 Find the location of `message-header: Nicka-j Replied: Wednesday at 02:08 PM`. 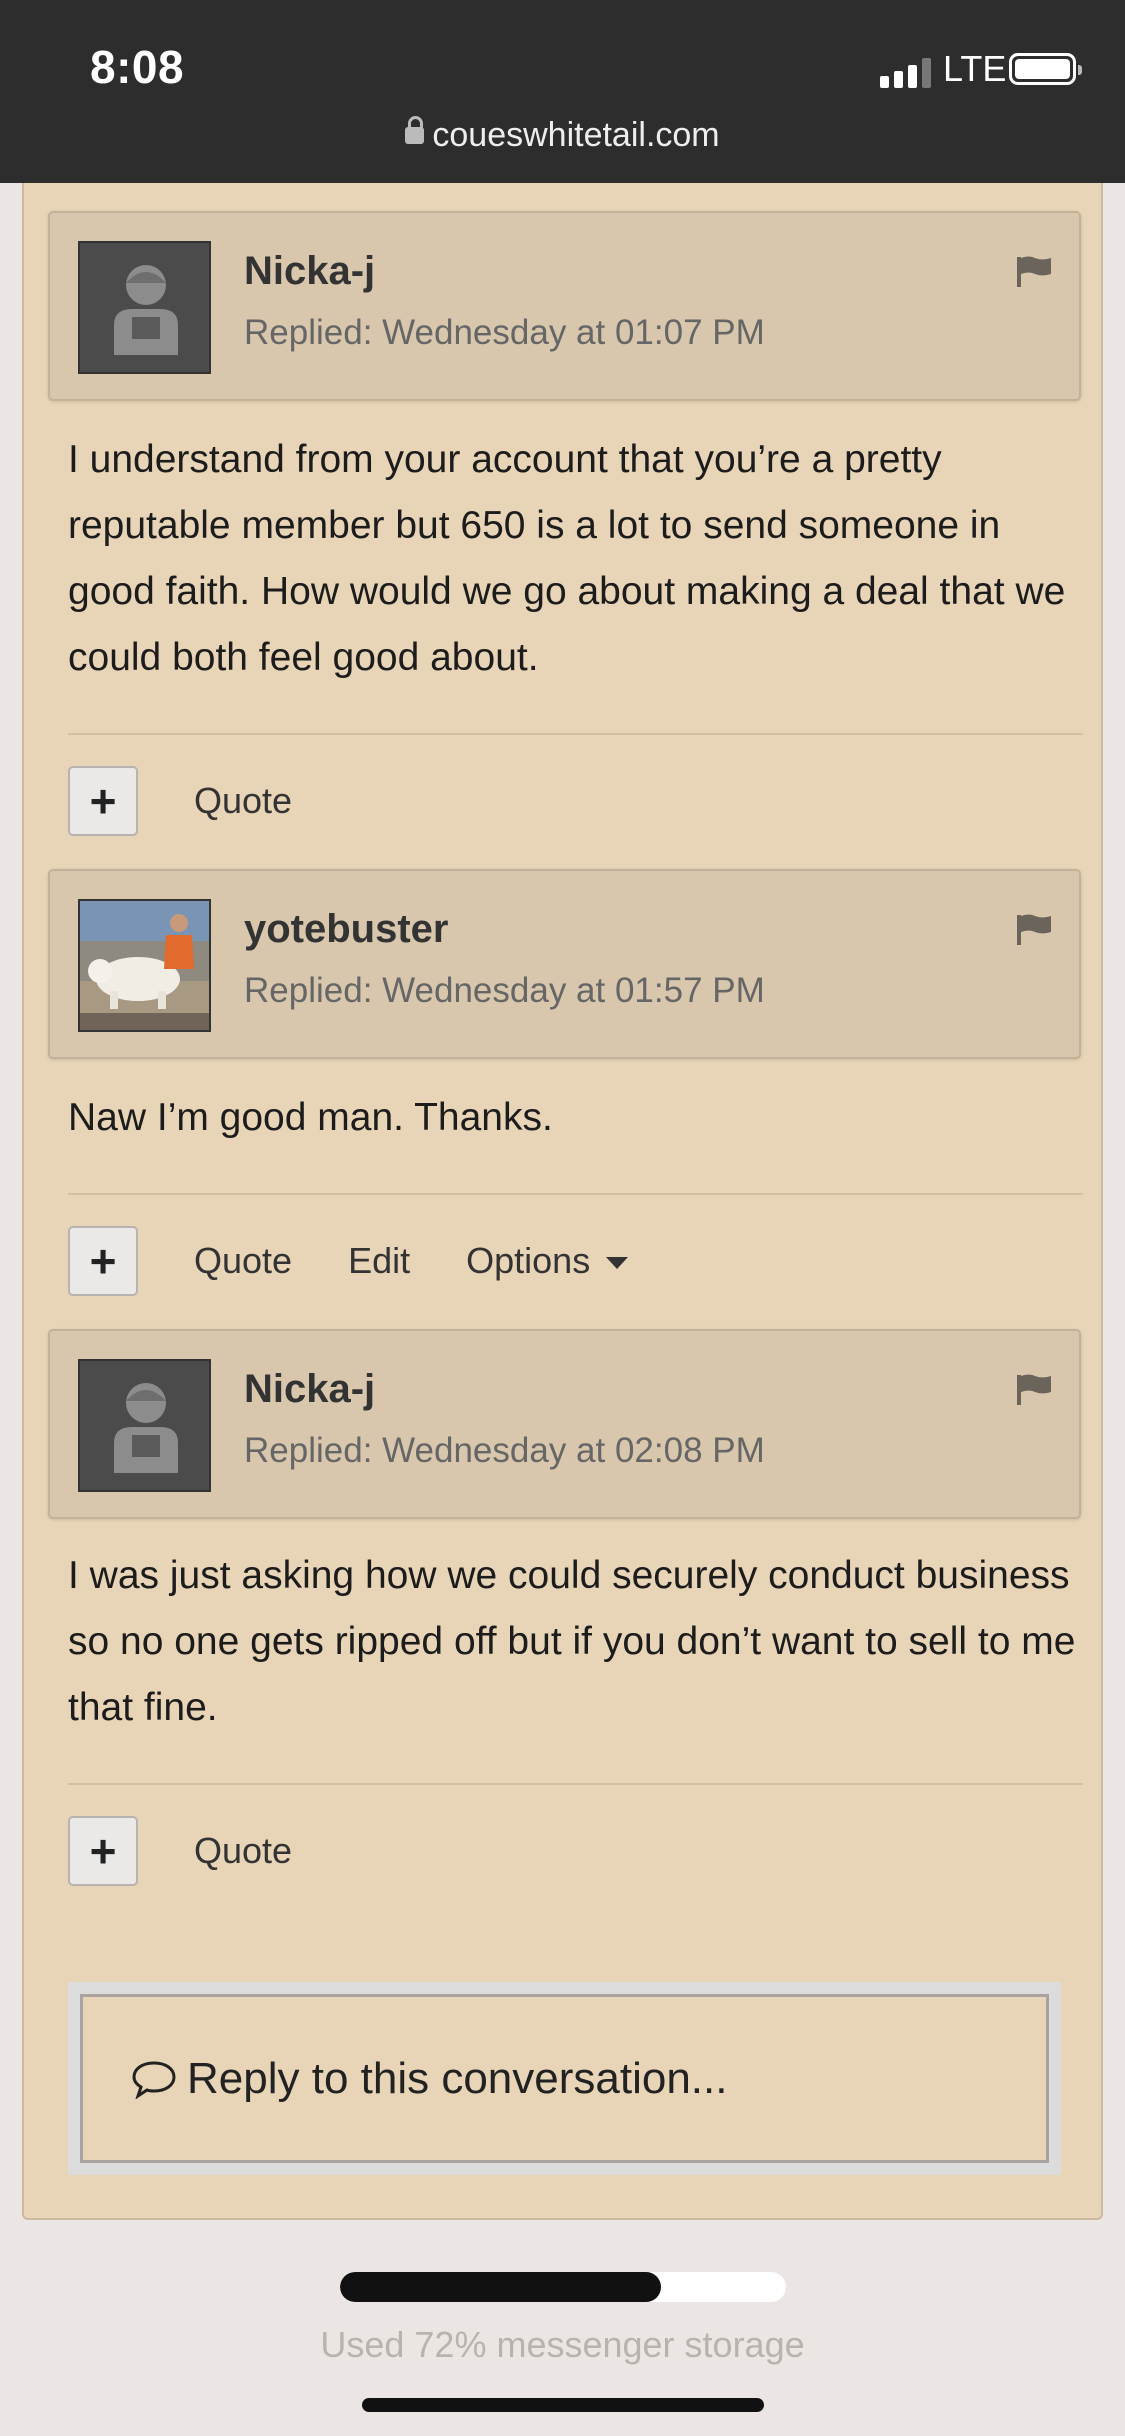

message-header: Nicka-j Replied: Wednesday at 02:08 PM is located at coordinates (564, 1424).